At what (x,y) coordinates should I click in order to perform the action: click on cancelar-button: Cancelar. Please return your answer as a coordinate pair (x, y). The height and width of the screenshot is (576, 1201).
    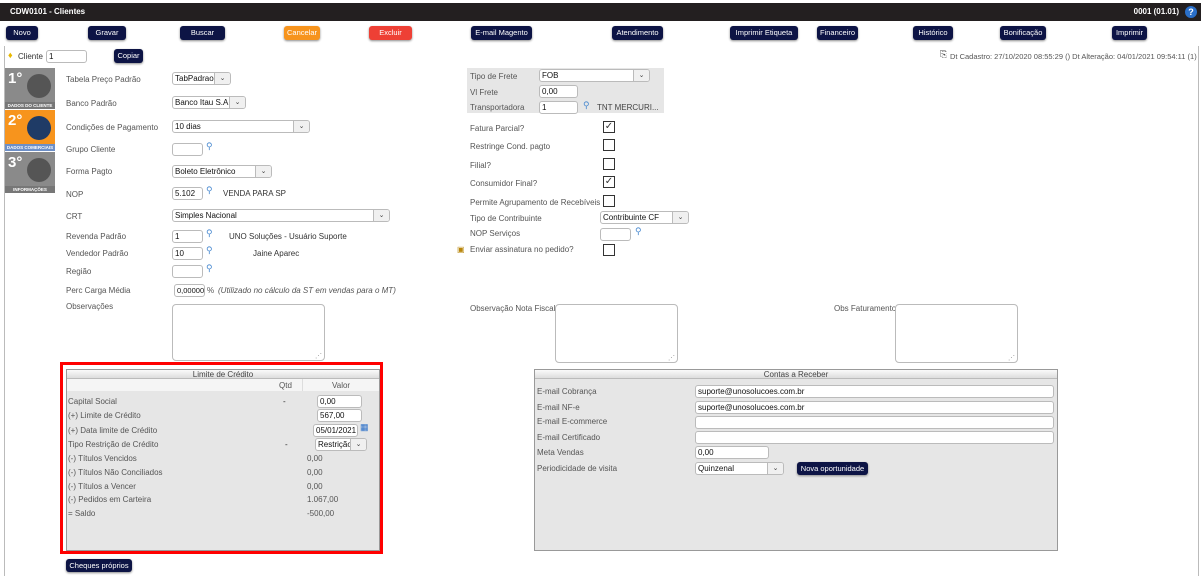
    Looking at the image, I should click on (302, 33).